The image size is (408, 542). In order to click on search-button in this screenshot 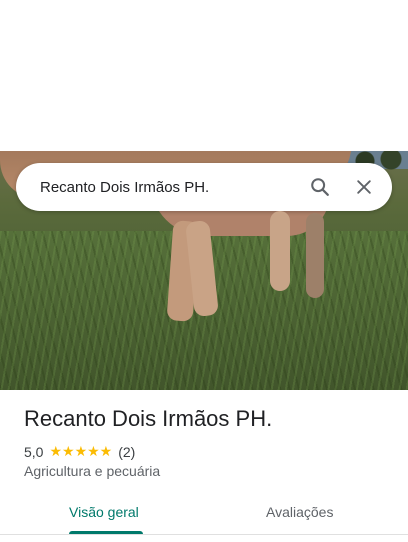, I will do `click(320, 187)`.